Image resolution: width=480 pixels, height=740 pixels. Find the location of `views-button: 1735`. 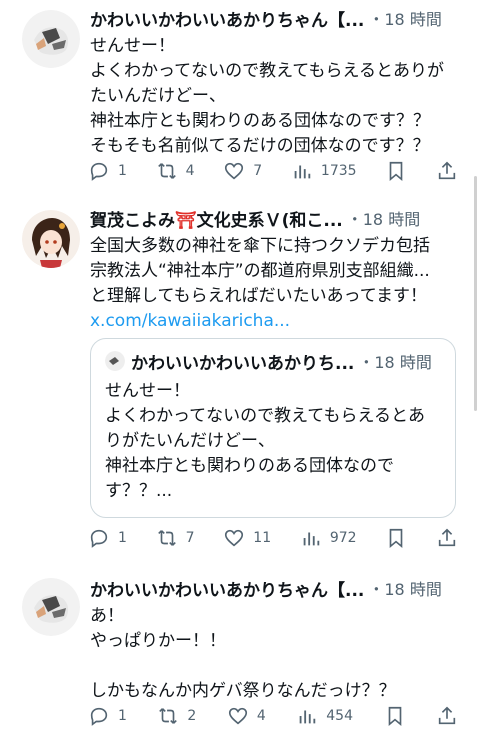

views-button: 1735 is located at coordinates (324, 171).